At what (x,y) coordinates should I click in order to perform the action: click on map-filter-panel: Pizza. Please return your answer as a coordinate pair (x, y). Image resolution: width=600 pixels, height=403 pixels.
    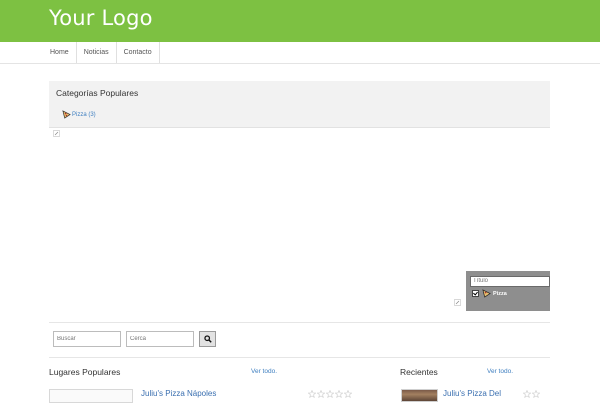
    Looking at the image, I should click on (508, 291).